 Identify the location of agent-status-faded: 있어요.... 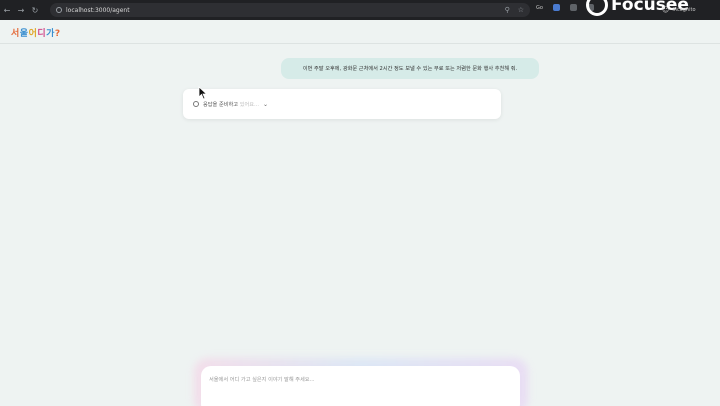
(249, 104).